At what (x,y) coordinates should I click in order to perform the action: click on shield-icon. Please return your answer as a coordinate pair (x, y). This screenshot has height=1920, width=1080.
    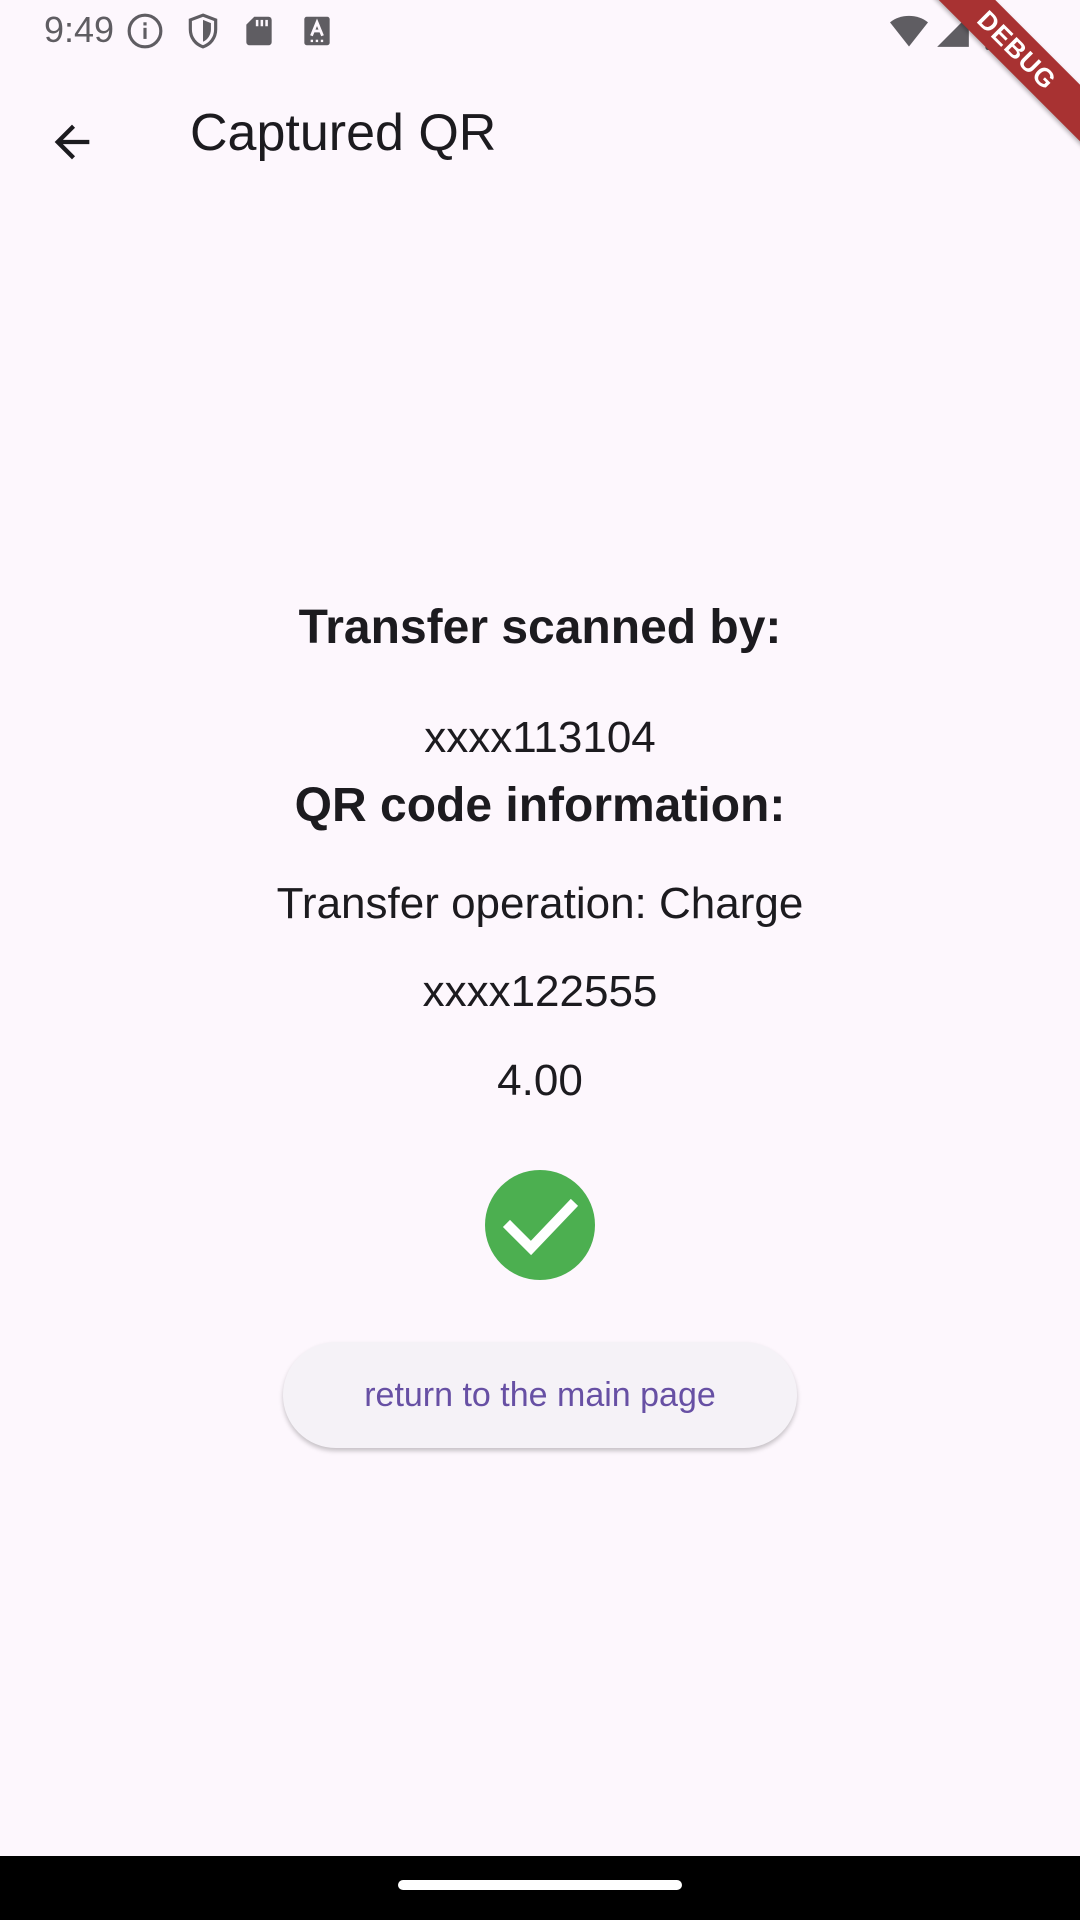
    Looking at the image, I should click on (203, 31).